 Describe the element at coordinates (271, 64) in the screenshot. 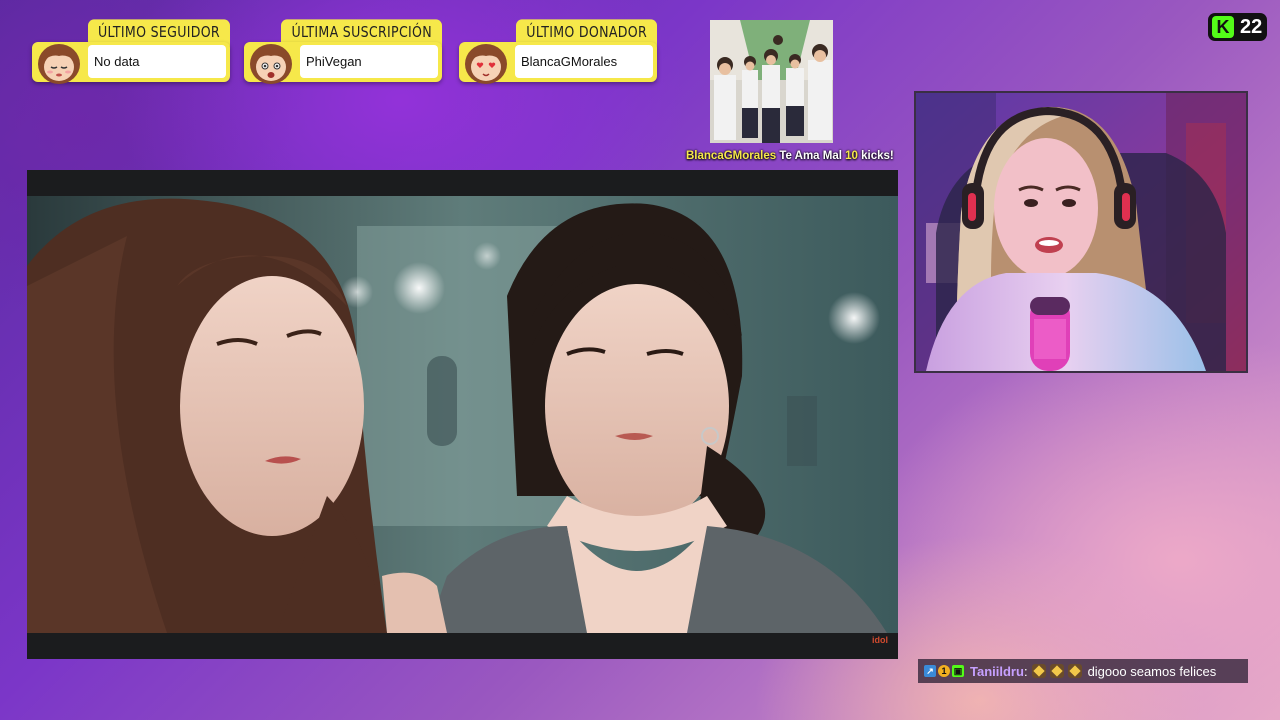

I see `girl-avatar-surprised-icon` at that location.